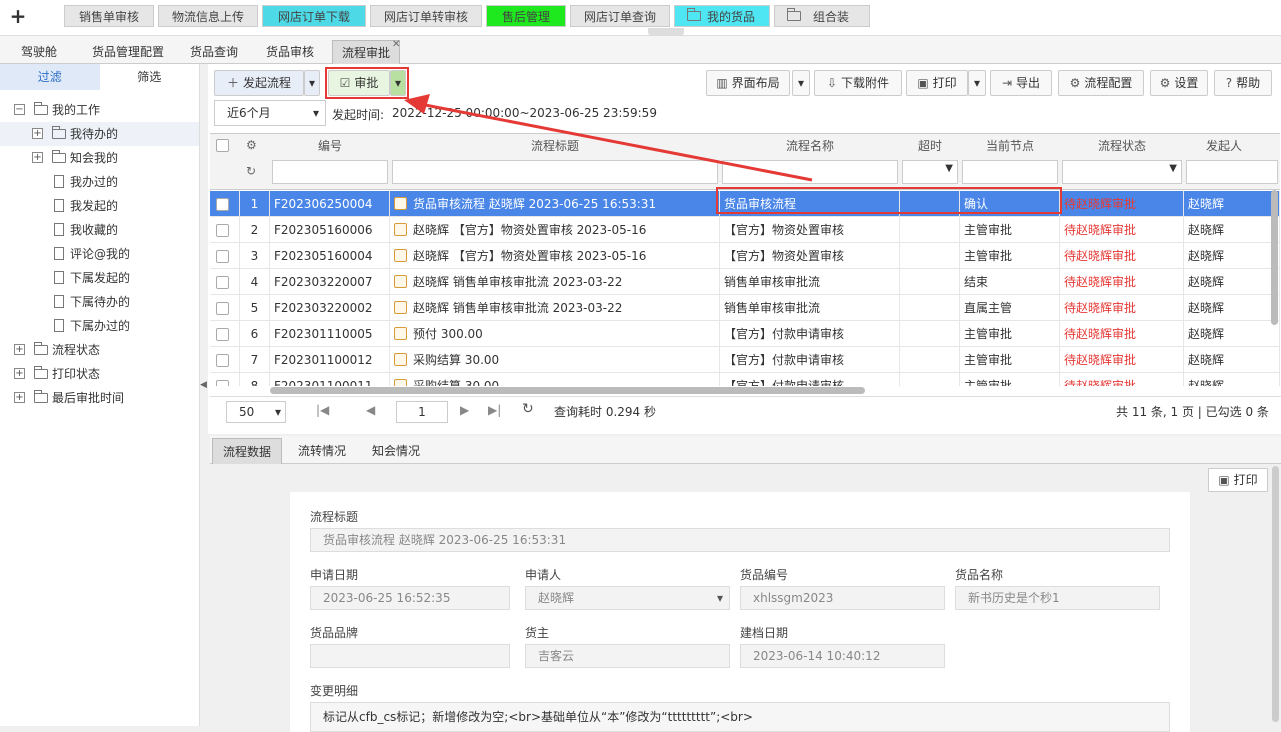 This screenshot has width=1281, height=732. What do you see at coordinates (99, 302) in the screenshot?
I see `tree-item: 下属待办的` at bounding box center [99, 302].